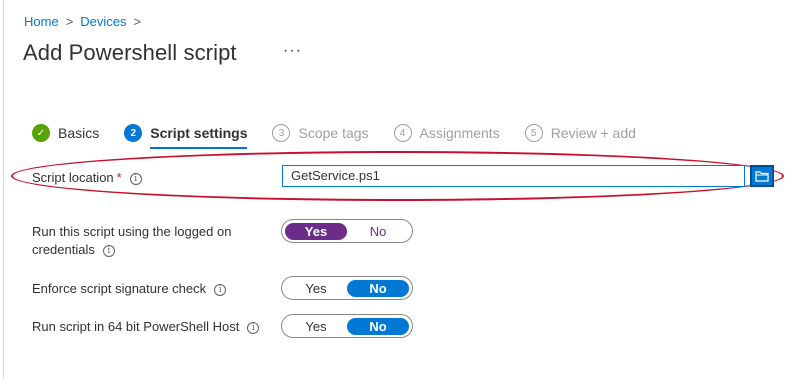  Describe the element at coordinates (199, 133) in the screenshot. I see `step-label: Script settings` at that location.